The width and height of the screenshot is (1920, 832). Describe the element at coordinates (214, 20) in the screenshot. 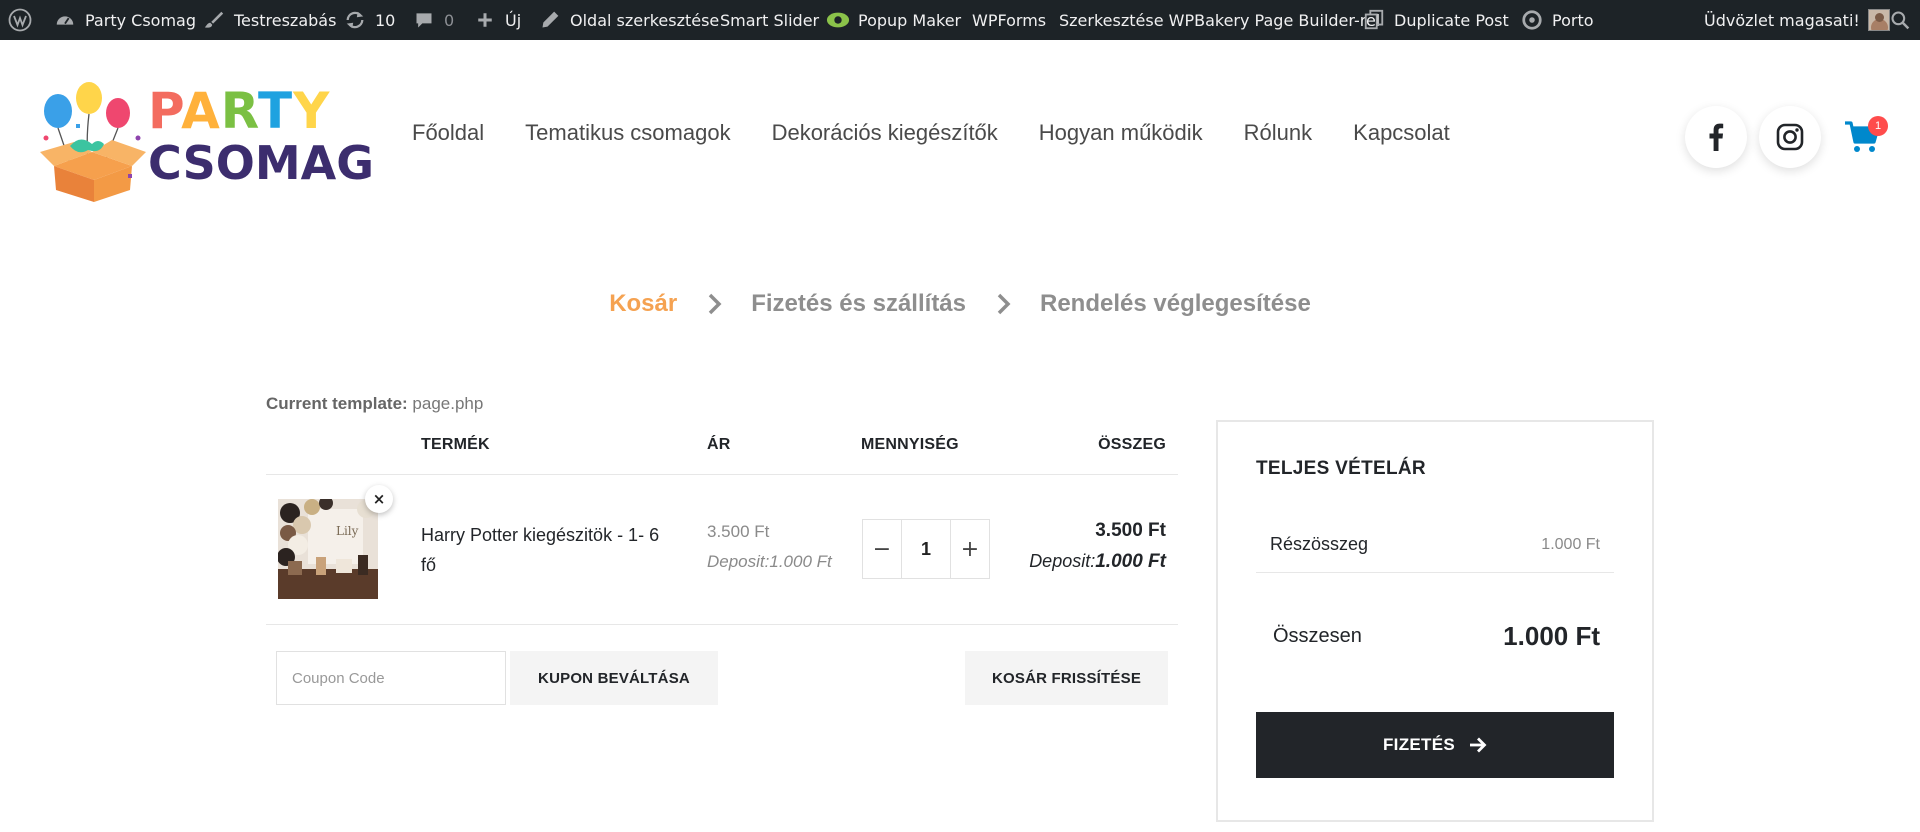

I see `brush-icon` at that location.